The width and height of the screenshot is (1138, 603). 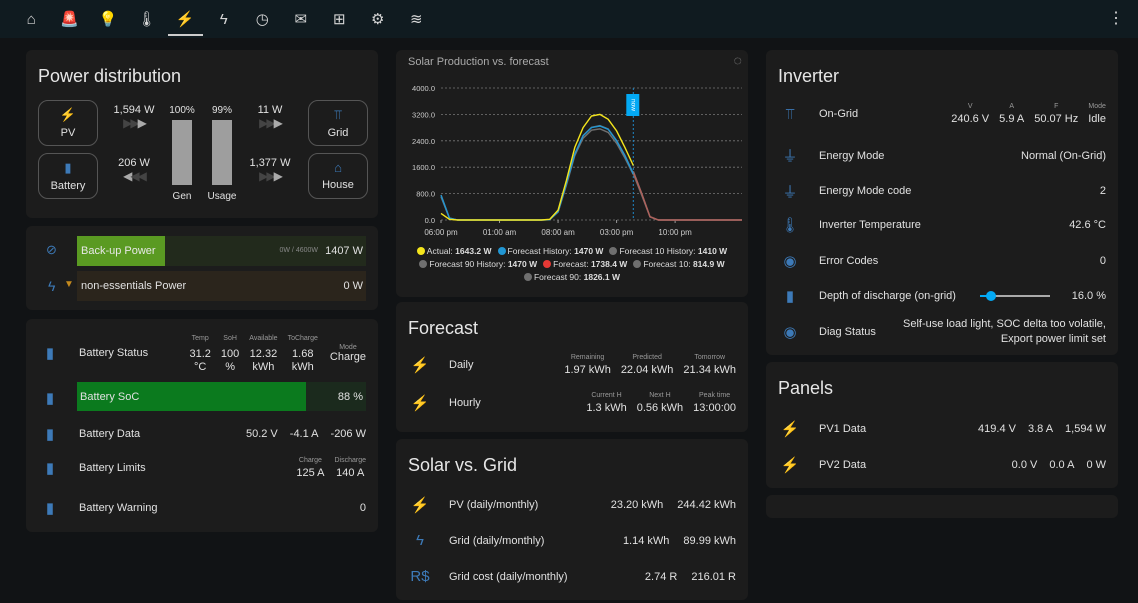 What do you see at coordinates (221, 110) in the screenshot?
I see `usage-percent: 99%` at bounding box center [221, 110].